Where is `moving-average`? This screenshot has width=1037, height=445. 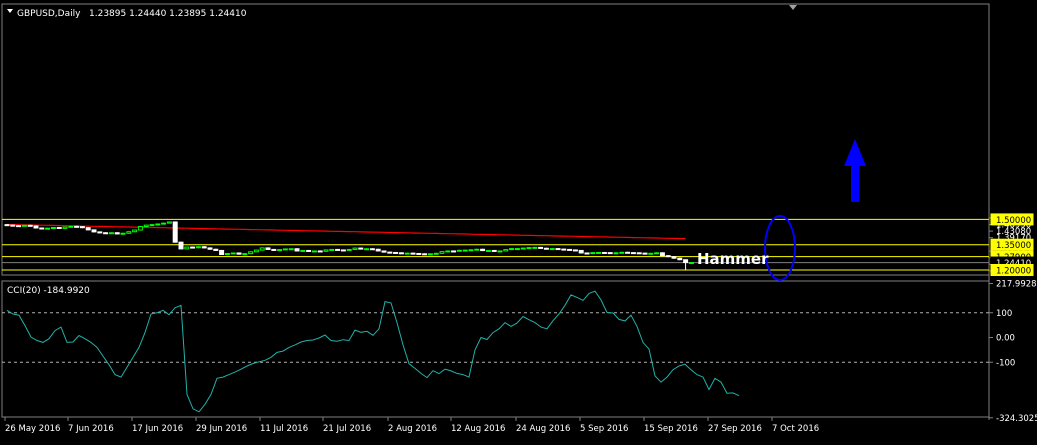 moving-average is located at coordinates (346, 231).